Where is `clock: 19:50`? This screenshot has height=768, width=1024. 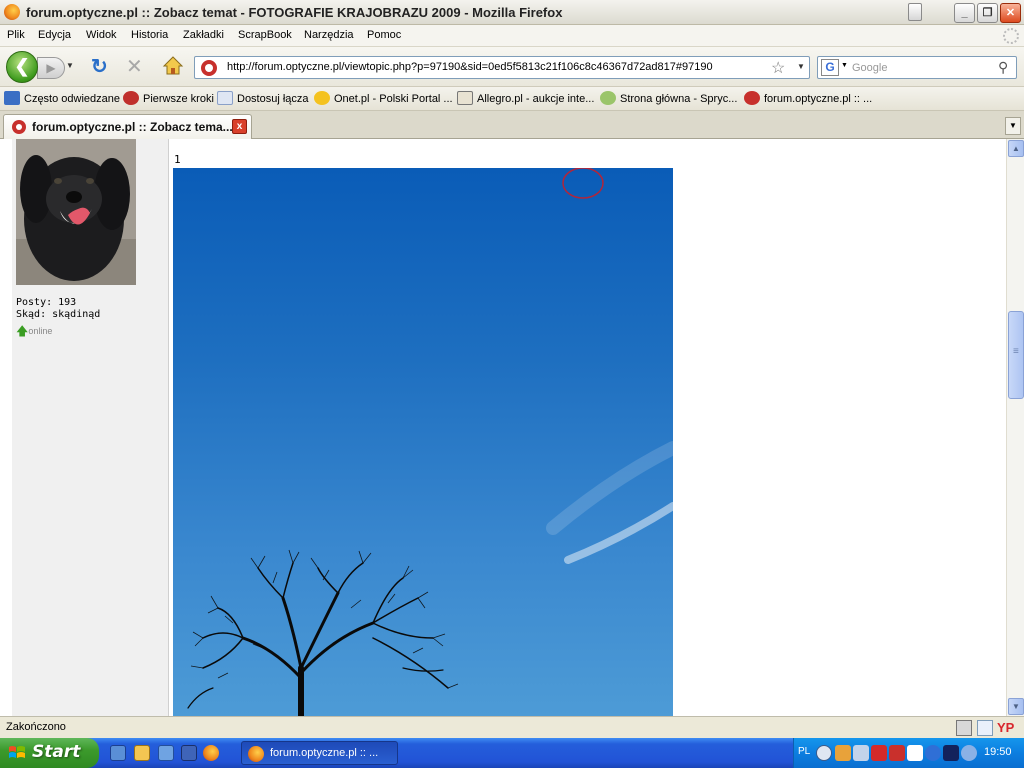
clock: 19:50 is located at coordinates (998, 752).